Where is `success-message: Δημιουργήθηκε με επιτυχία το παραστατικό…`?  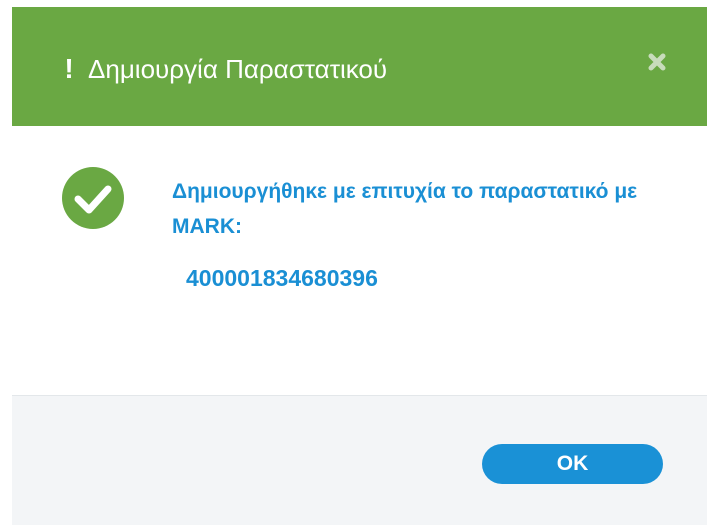
success-message: Δημιουργήθηκε με επιτυχία το παραστατικό… is located at coordinates (405, 209).